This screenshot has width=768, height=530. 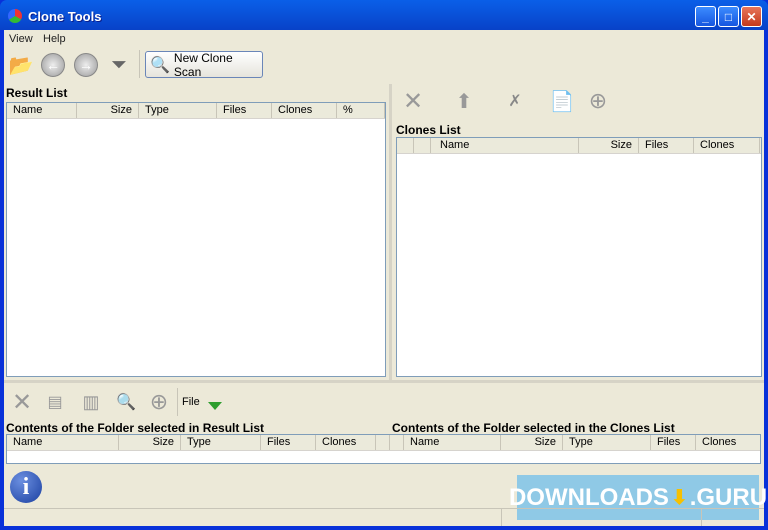 I want to click on view-file-icon: 🔍, so click(x=126, y=402).